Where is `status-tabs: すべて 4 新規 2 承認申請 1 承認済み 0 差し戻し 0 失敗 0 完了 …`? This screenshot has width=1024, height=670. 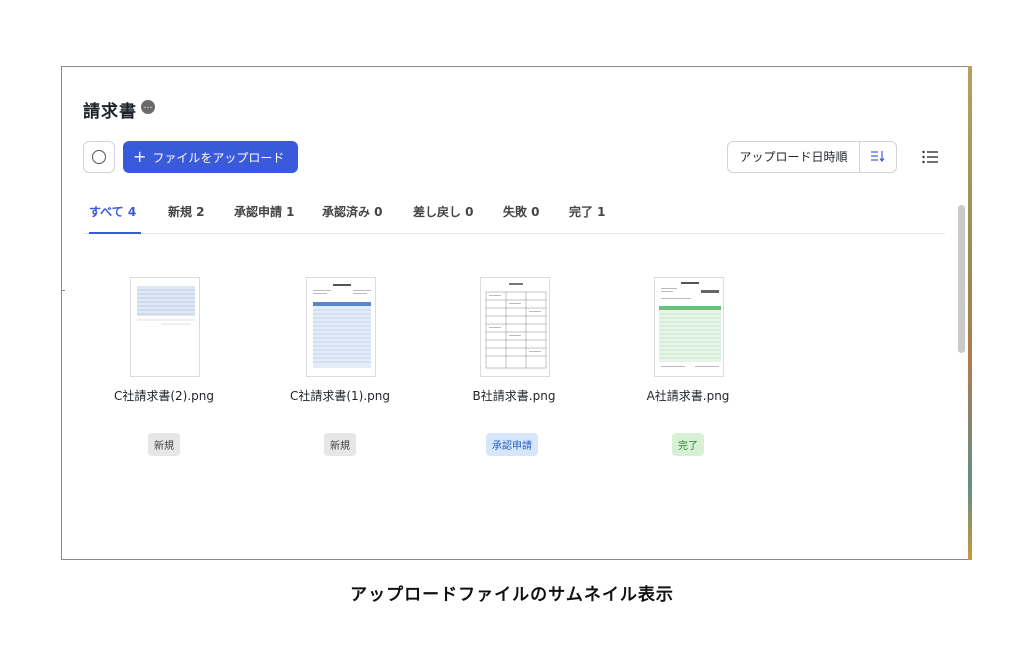
status-tabs: すべて 4 新規 2 承認申請 1 承認済み 0 差し戻し 0 失敗 0 完了 … is located at coordinates (514, 213).